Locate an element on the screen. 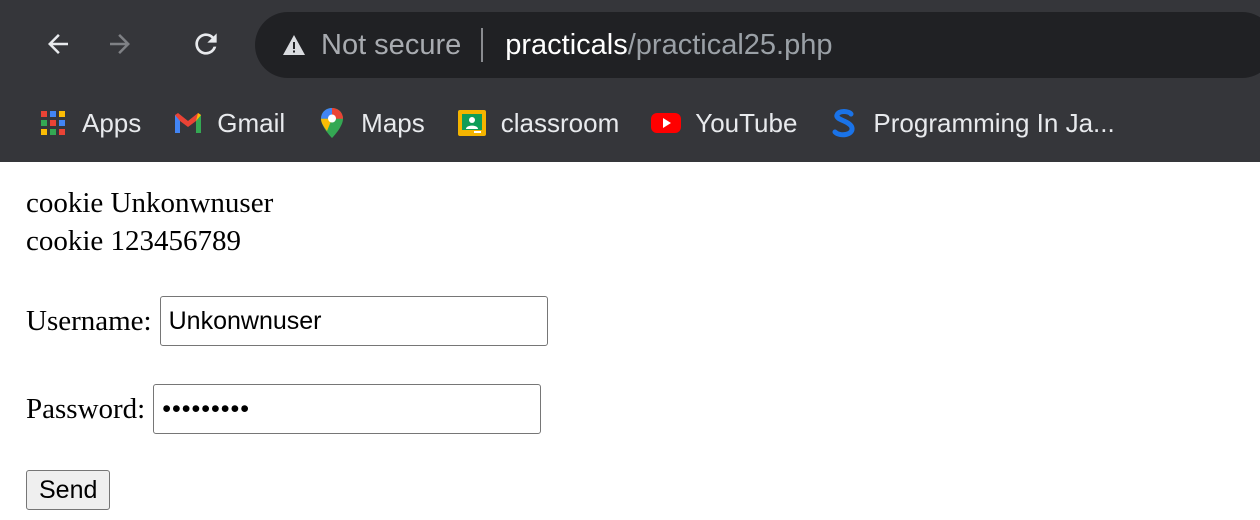 The width and height of the screenshot is (1260, 520). classroom-icon is located at coordinates (472, 123).